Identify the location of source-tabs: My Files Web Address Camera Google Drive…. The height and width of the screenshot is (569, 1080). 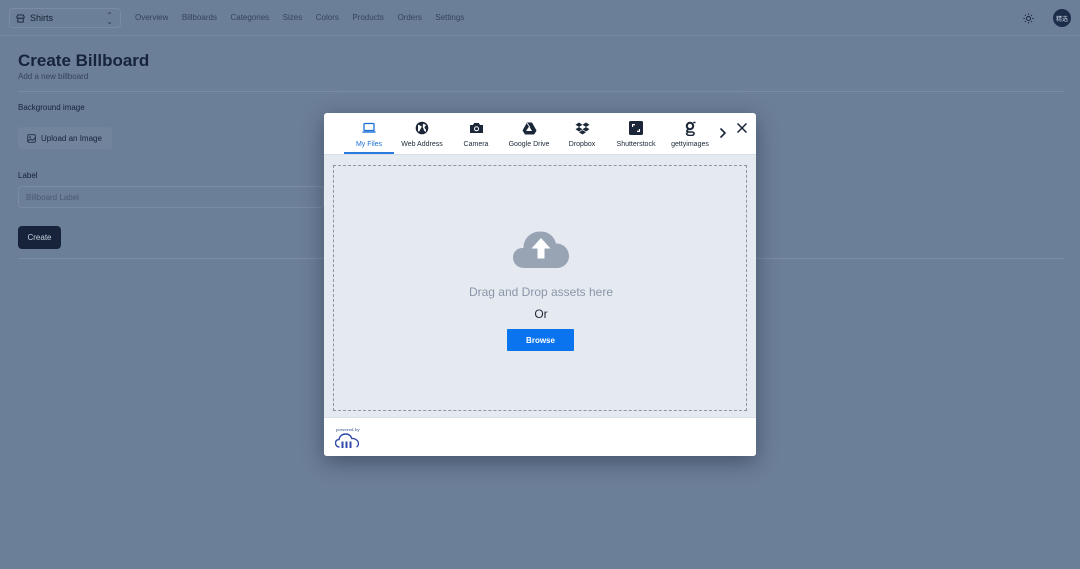
(540, 133).